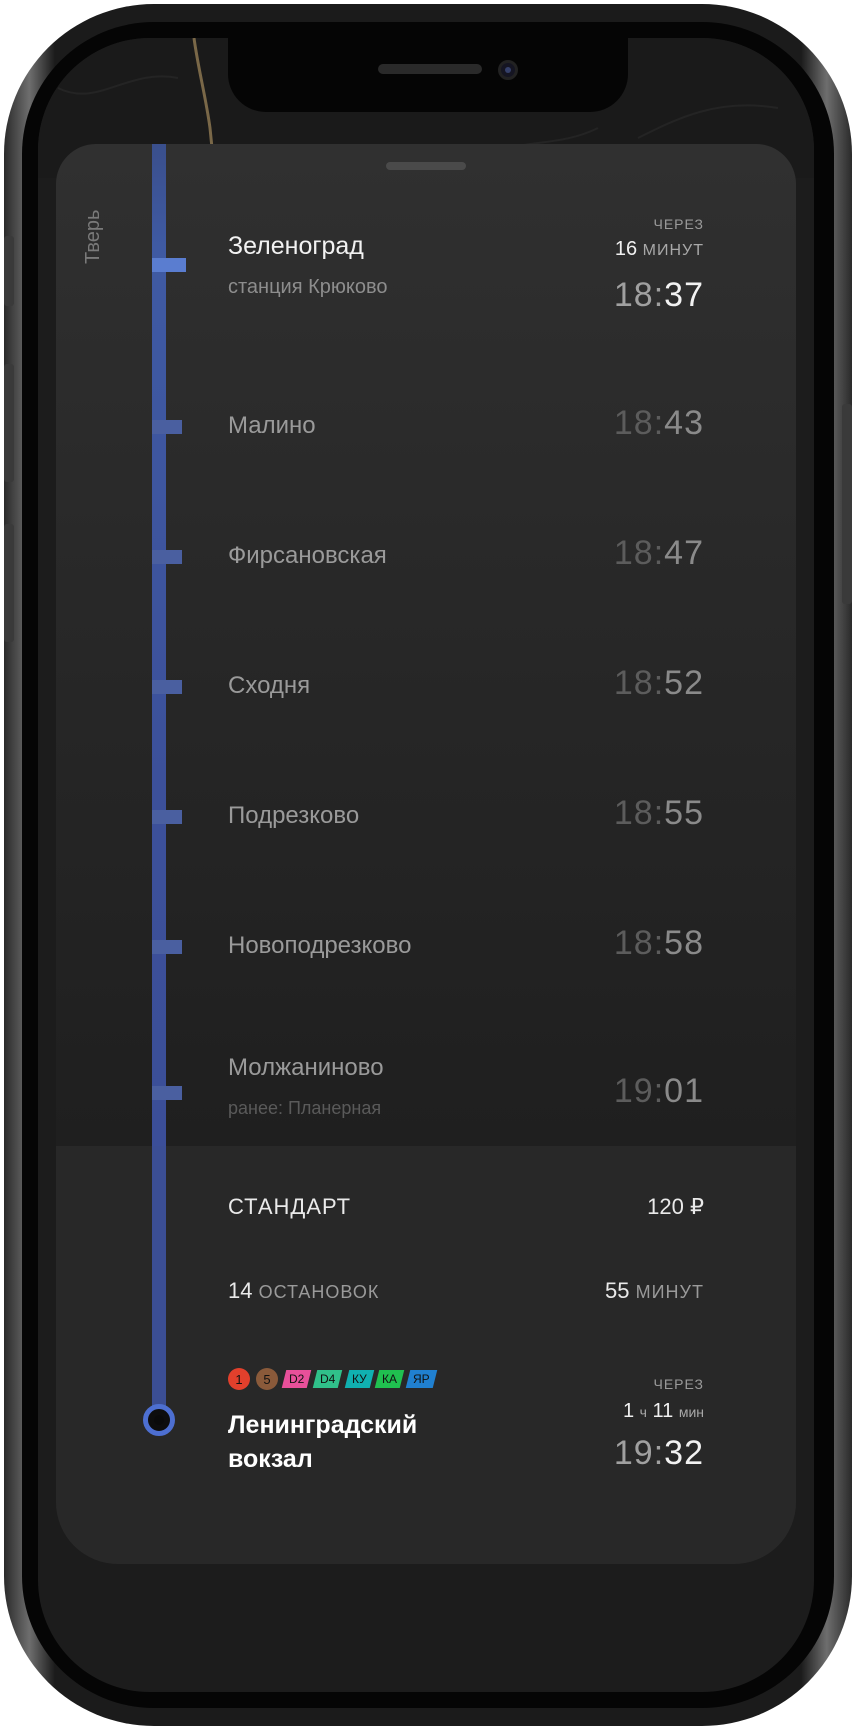 The width and height of the screenshot is (862, 1730). I want to click on time-minutes: 43, so click(684, 423).